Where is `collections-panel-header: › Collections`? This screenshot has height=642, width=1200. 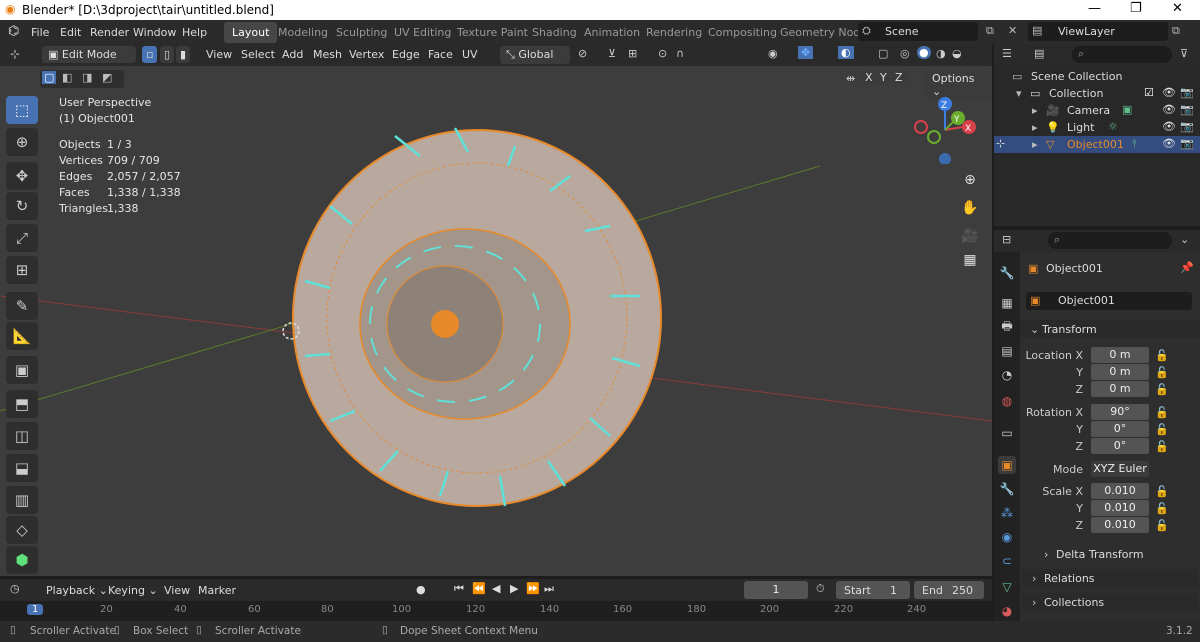 collections-panel-header: › Collections is located at coordinates (1110, 602).